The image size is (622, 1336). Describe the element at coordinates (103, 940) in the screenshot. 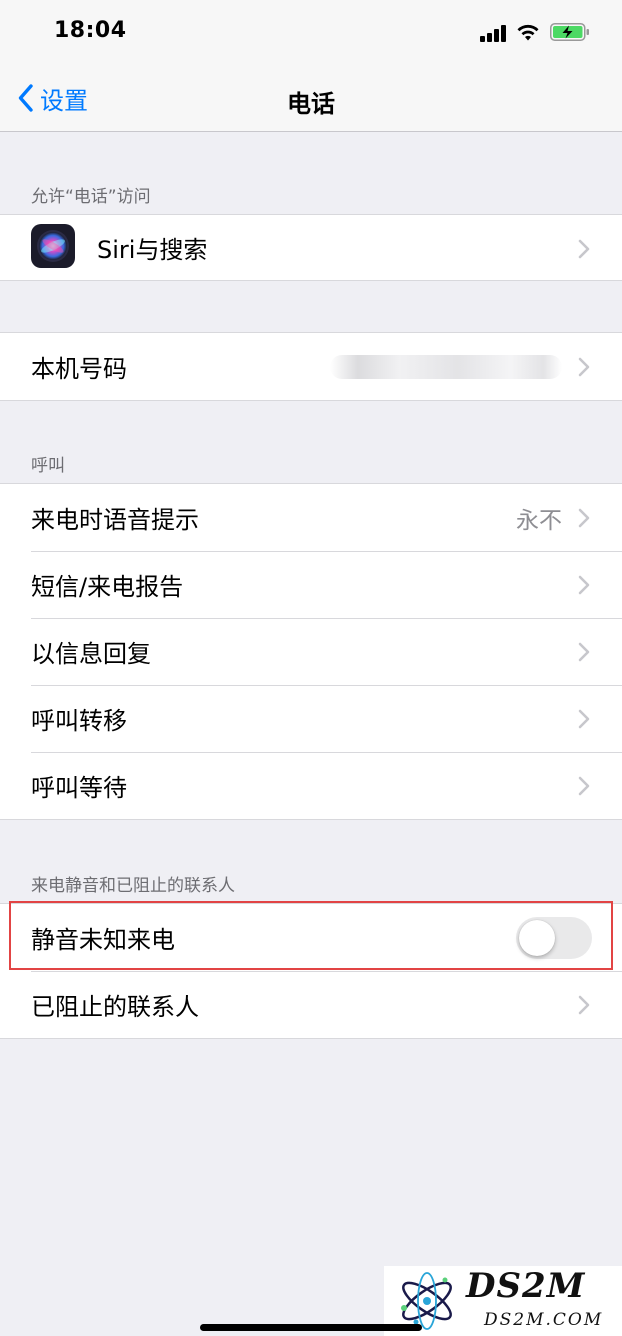

I see `row-label: 静音未知来电` at that location.